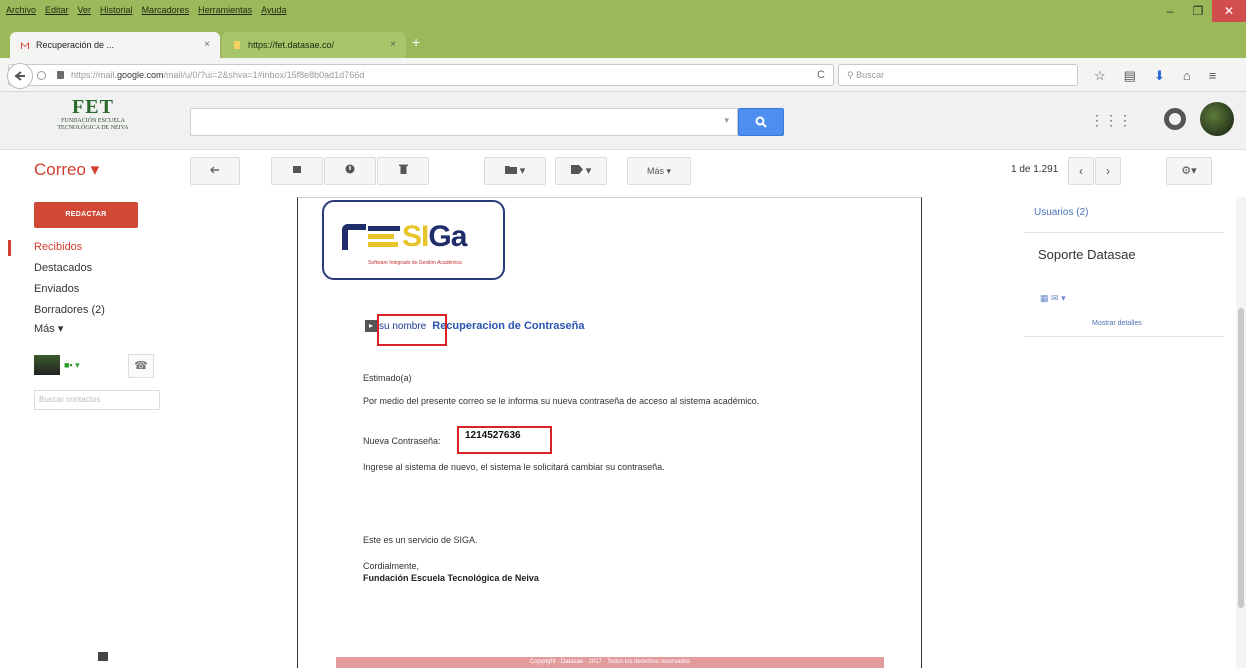  What do you see at coordinates (726, 120) in the screenshot?
I see `search-options-icon: ▾` at bounding box center [726, 120].